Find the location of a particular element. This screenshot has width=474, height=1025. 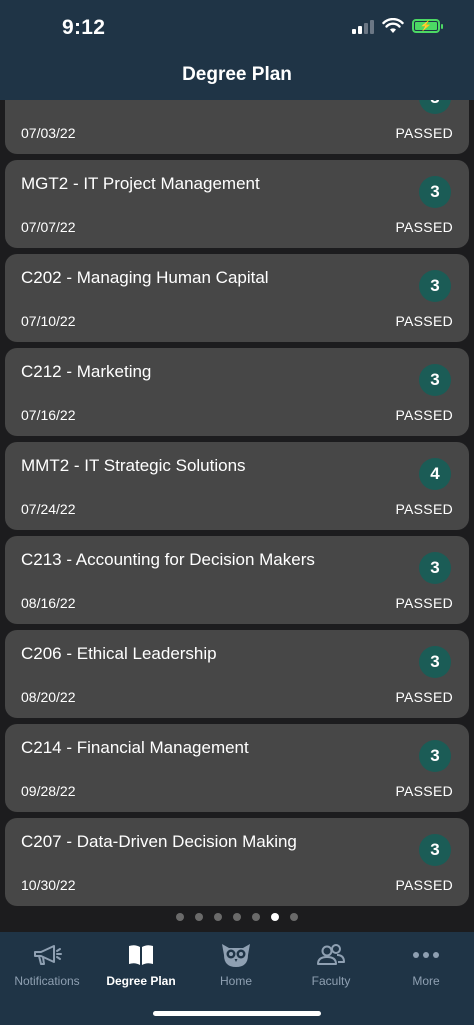

owl-icon is located at coordinates (236, 955).